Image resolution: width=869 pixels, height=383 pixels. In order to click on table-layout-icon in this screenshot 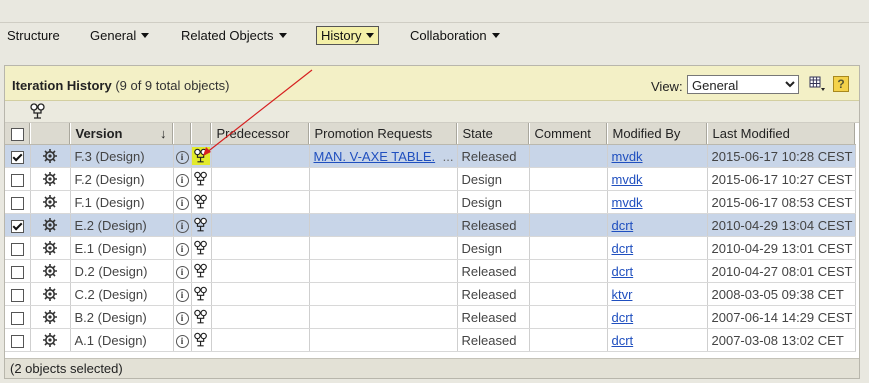, I will do `click(817, 84)`.